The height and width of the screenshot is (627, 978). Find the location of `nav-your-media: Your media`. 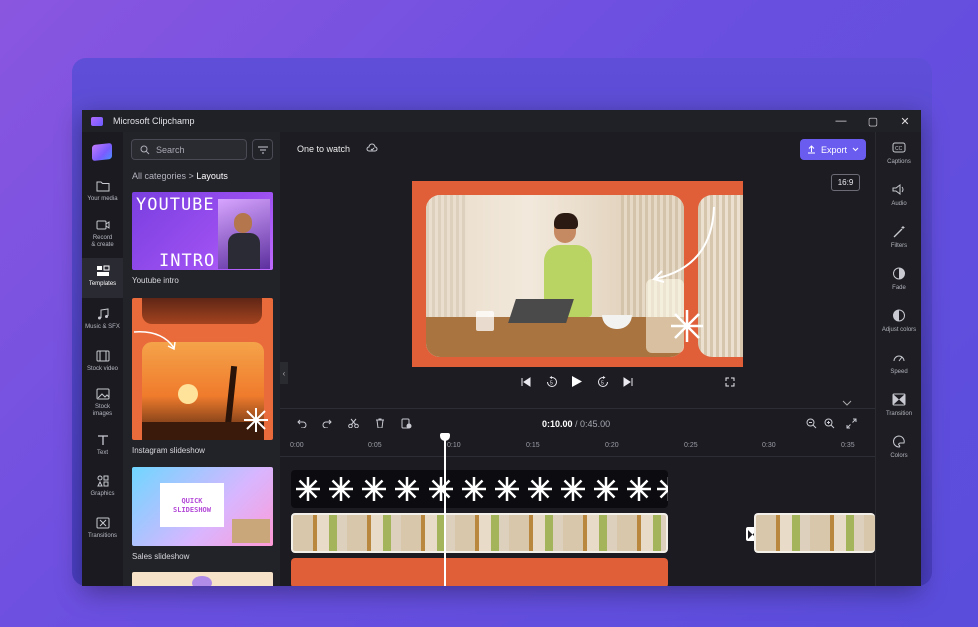

nav-your-media: Your media is located at coordinates (102, 191).